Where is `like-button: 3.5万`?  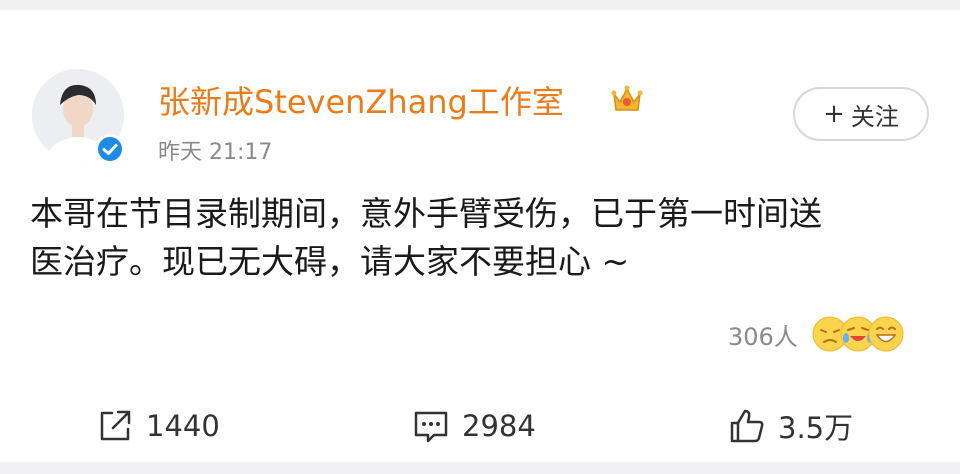 like-button: 3.5万 is located at coordinates (790, 426).